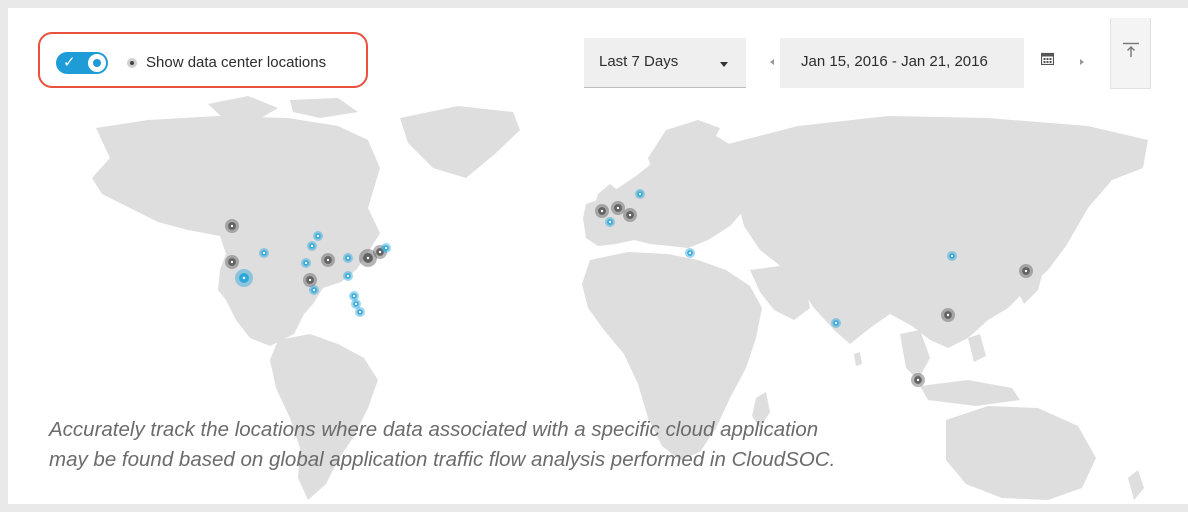 The height and width of the screenshot is (512, 1188). What do you see at coordinates (82, 63) in the screenshot?
I see `data-center-toggle: ✓` at bounding box center [82, 63].